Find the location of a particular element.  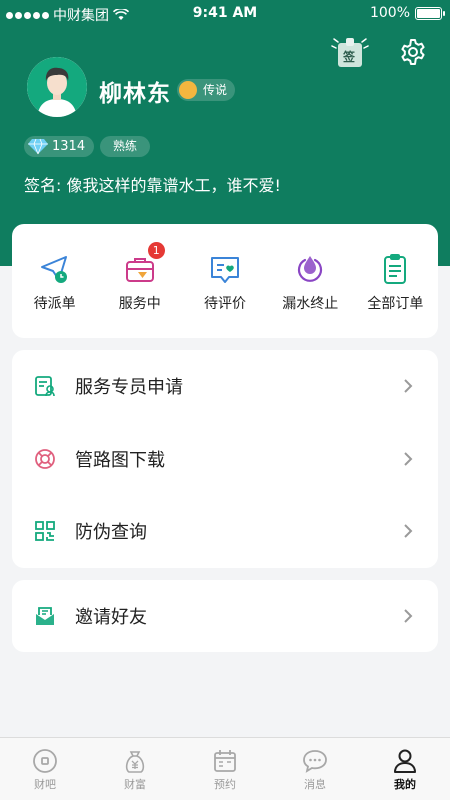

avatar is located at coordinates (57, 87).